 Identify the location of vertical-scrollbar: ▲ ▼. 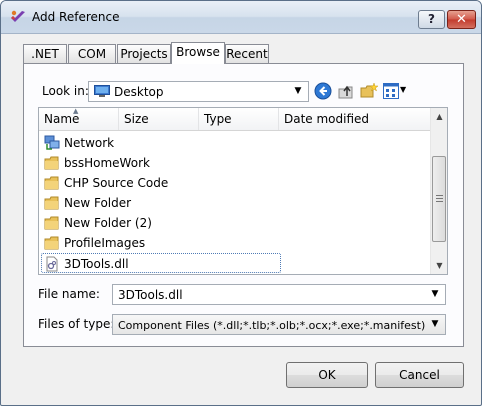
(438, 191).